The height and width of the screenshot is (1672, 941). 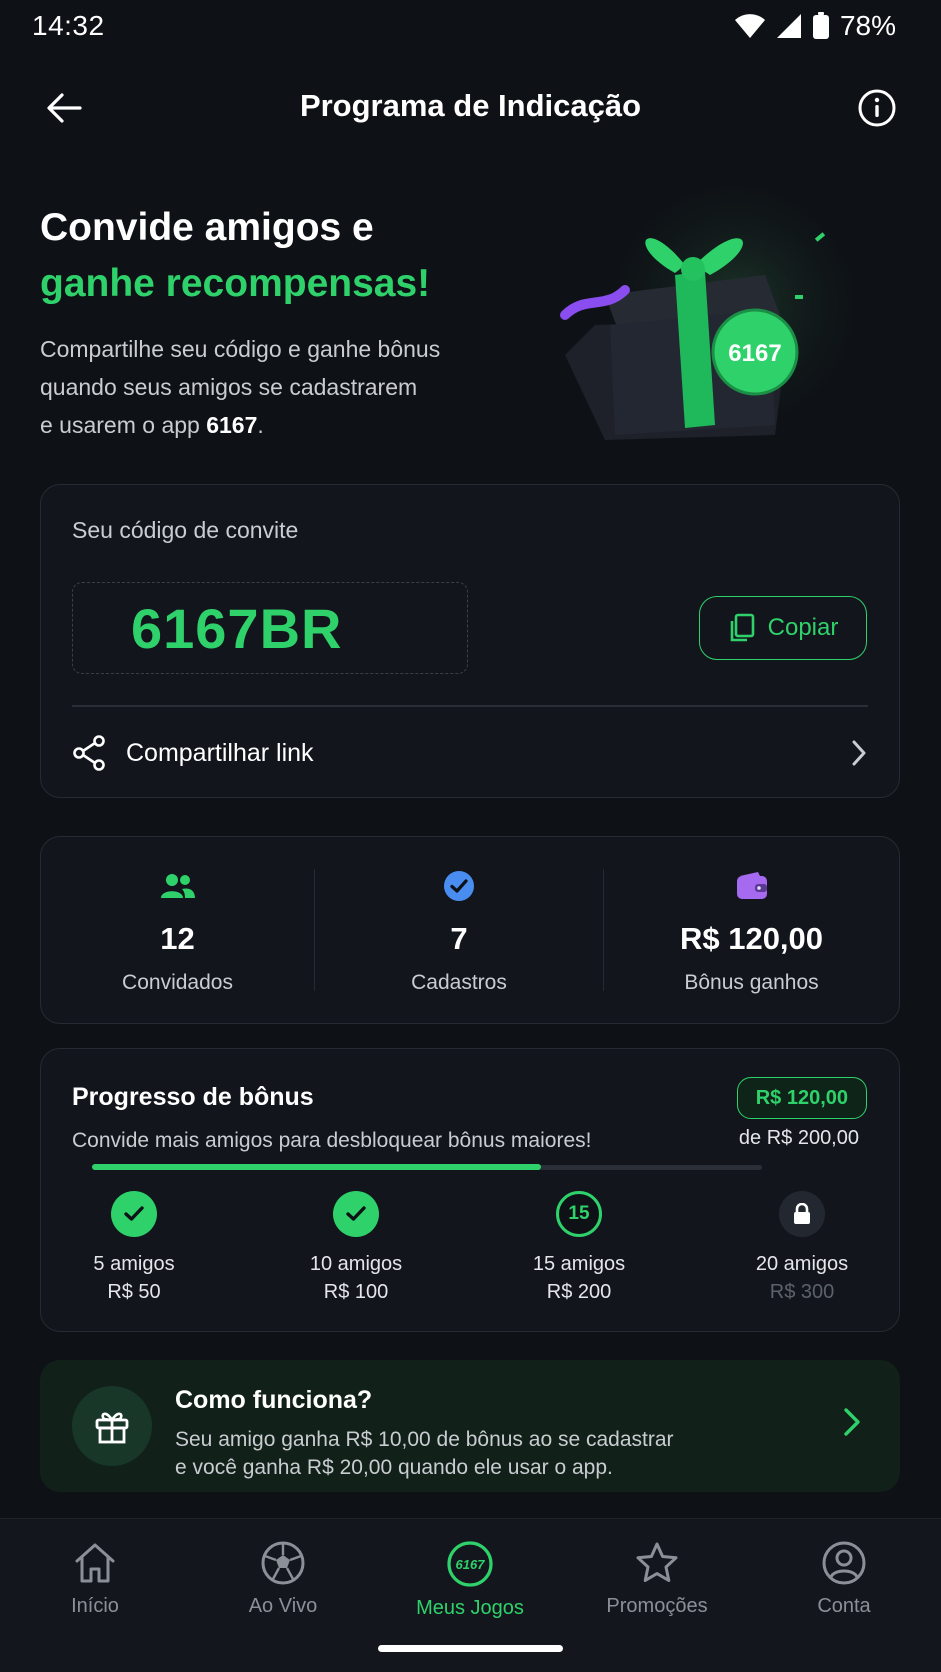 I want to click on nav-ao-vivo: Ao Vivo, so click(x=283, y=1578).